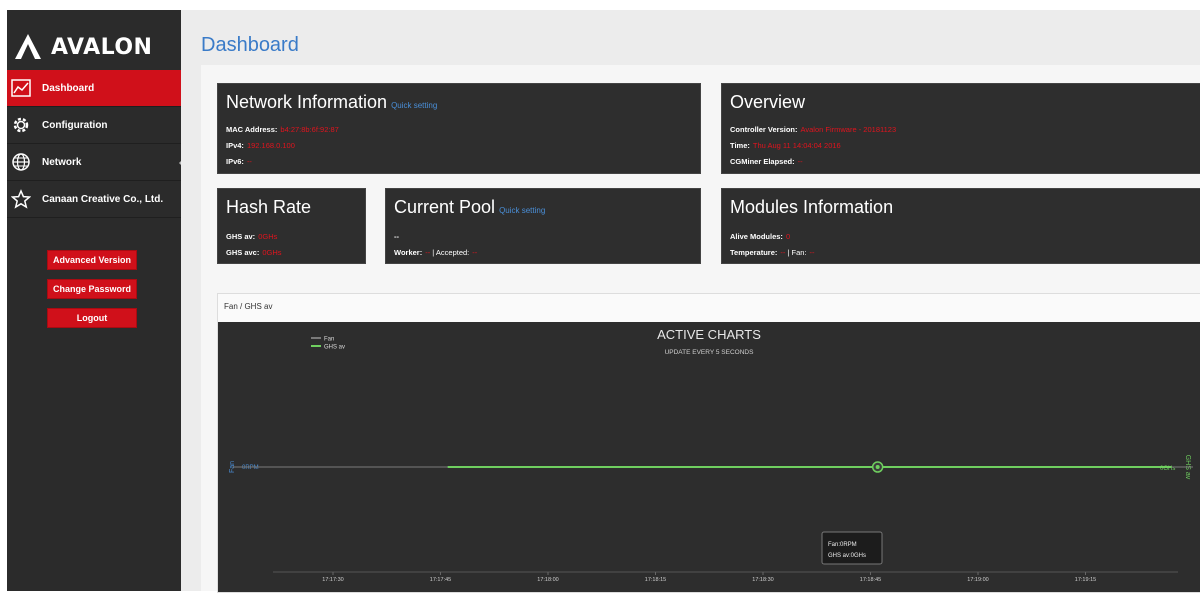  I want to click on sidebar-item-dashboard: Dashboard, so click(94, 88).